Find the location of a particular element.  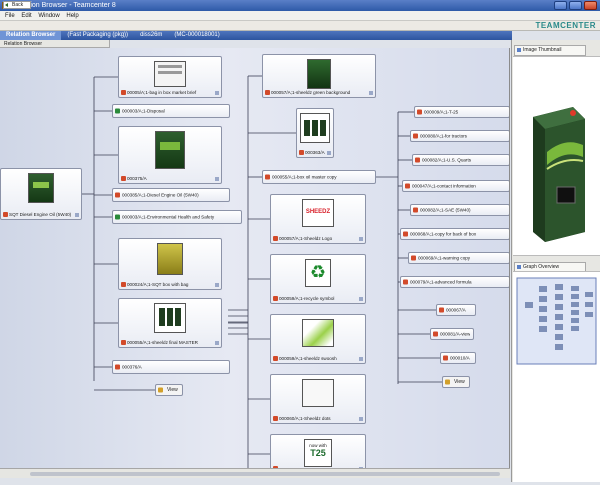

relation-node: 000024/A;1-SQT box with bag is located at coordinates (170, 264).